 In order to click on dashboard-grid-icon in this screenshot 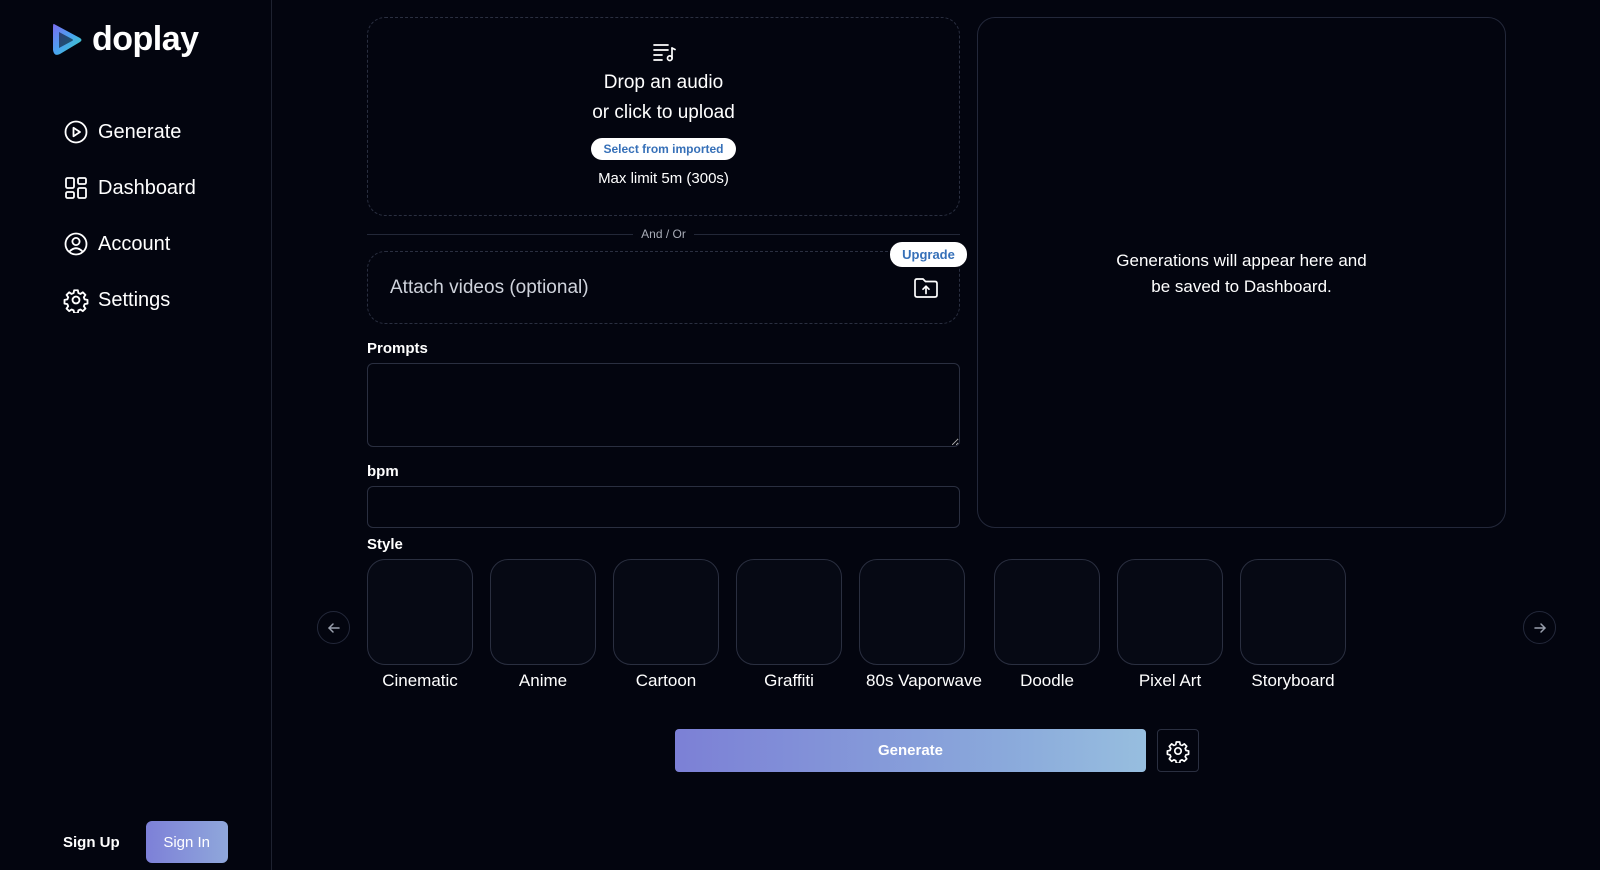, I will do `click(76, 188)`.